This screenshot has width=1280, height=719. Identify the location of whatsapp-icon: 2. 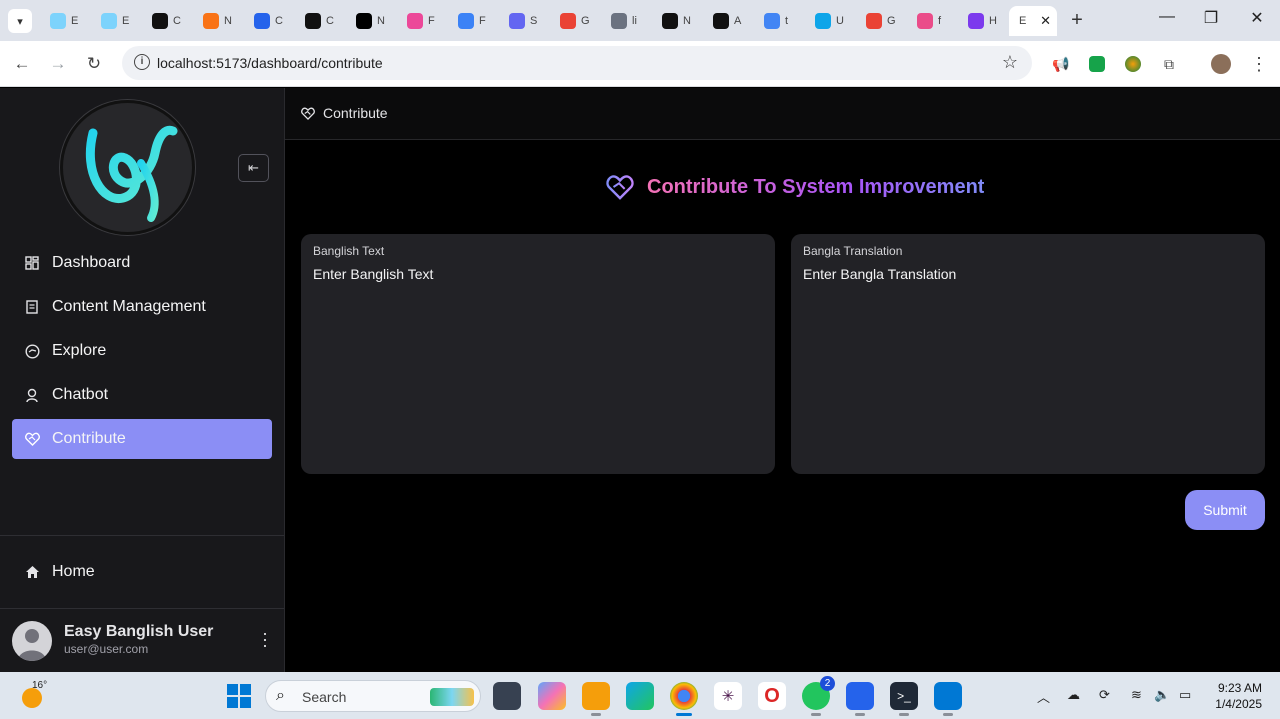
(818, 696).